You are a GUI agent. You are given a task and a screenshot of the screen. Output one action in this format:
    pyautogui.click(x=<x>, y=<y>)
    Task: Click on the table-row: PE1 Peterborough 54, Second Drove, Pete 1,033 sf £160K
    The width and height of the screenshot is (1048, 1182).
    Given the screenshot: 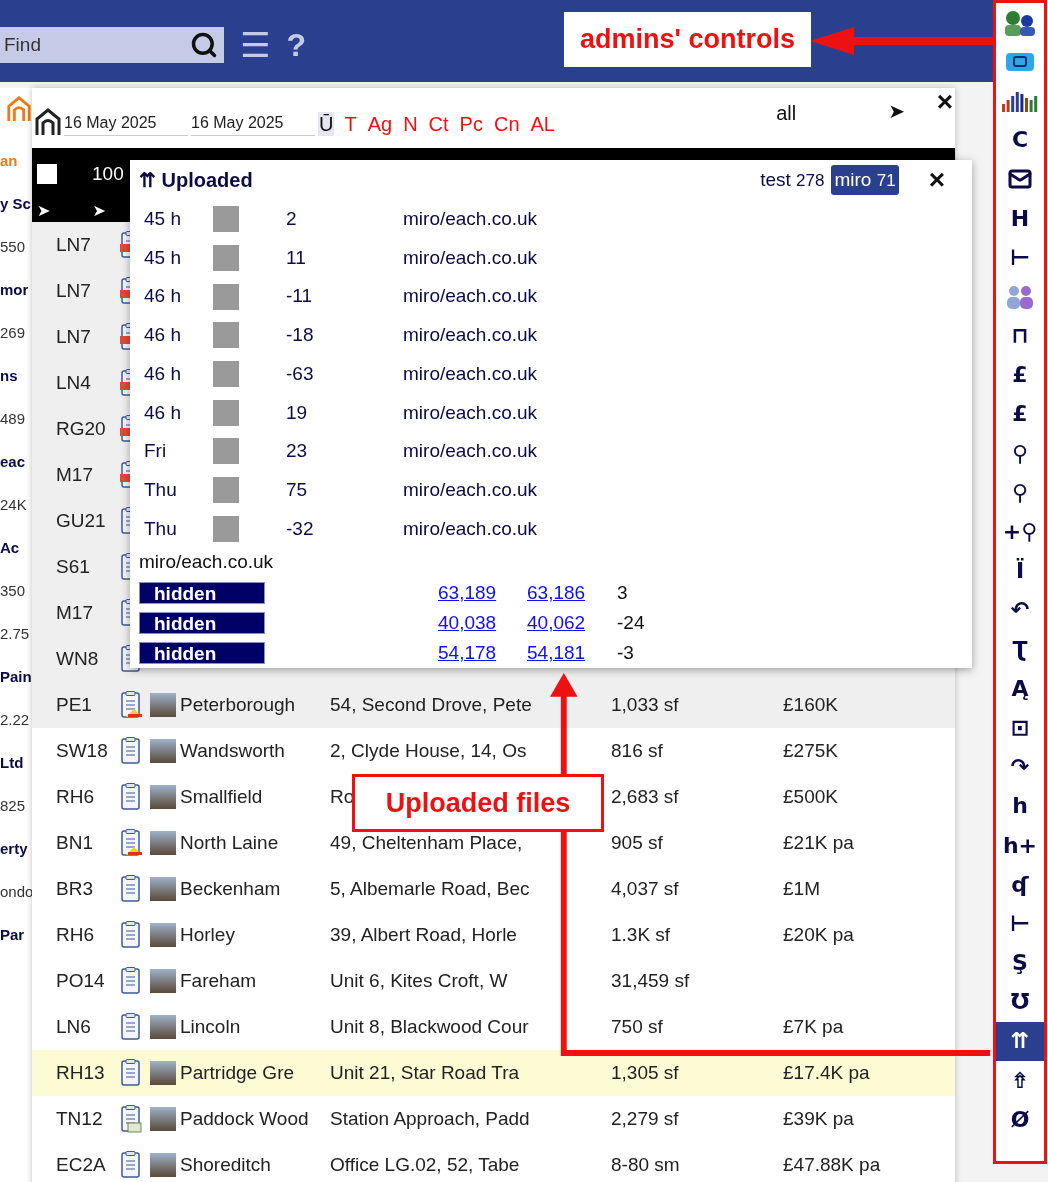 What is the action you would take?
    pyautogui.click(x=493, y=705)
    